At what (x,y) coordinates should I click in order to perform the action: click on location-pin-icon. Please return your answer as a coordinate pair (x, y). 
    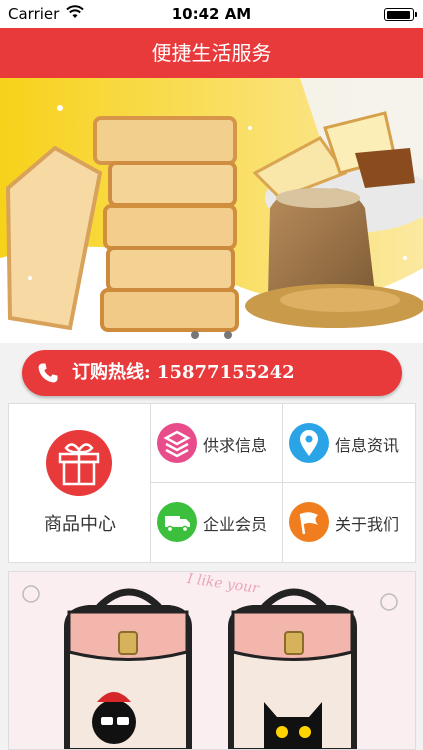
    Looking at the image, I should click on (309, 443).